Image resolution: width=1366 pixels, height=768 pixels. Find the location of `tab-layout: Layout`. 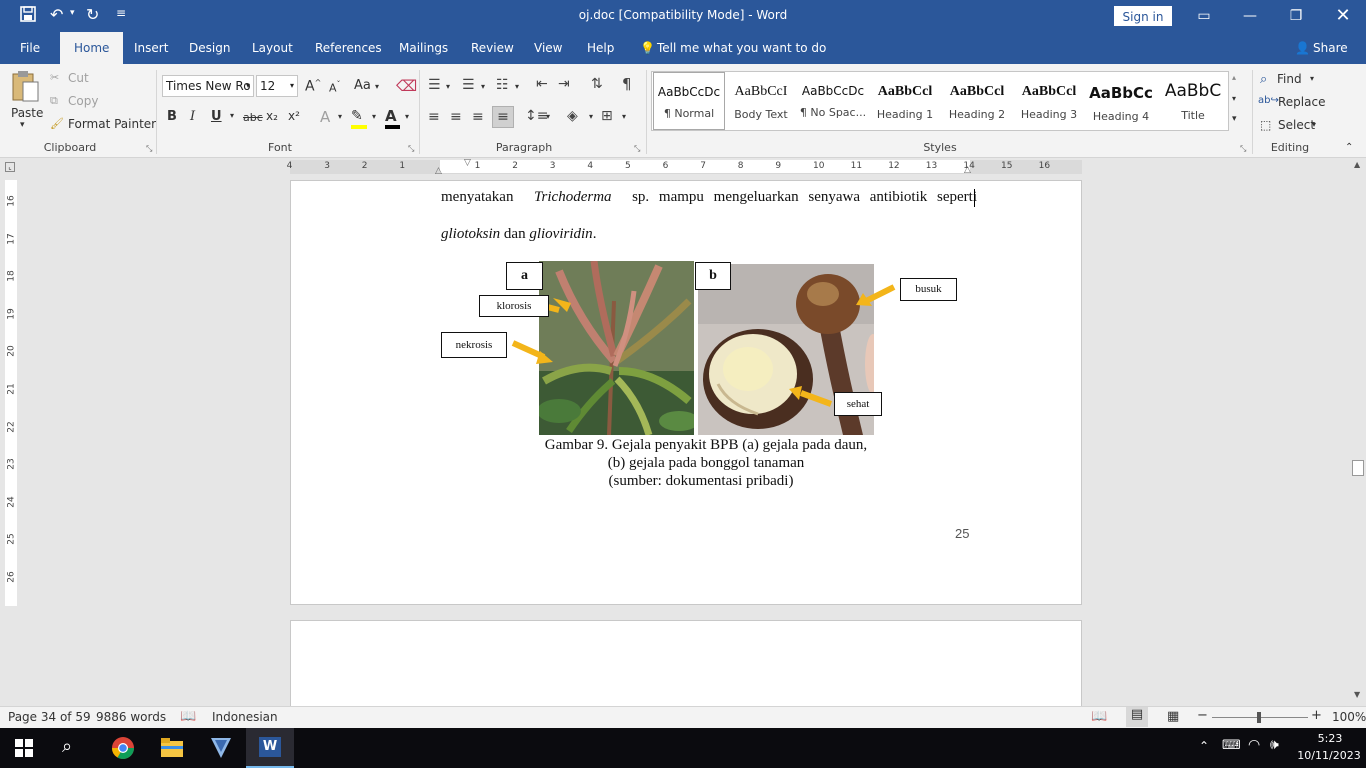

tab-layout: Layout is located at coordinates (272, 48).